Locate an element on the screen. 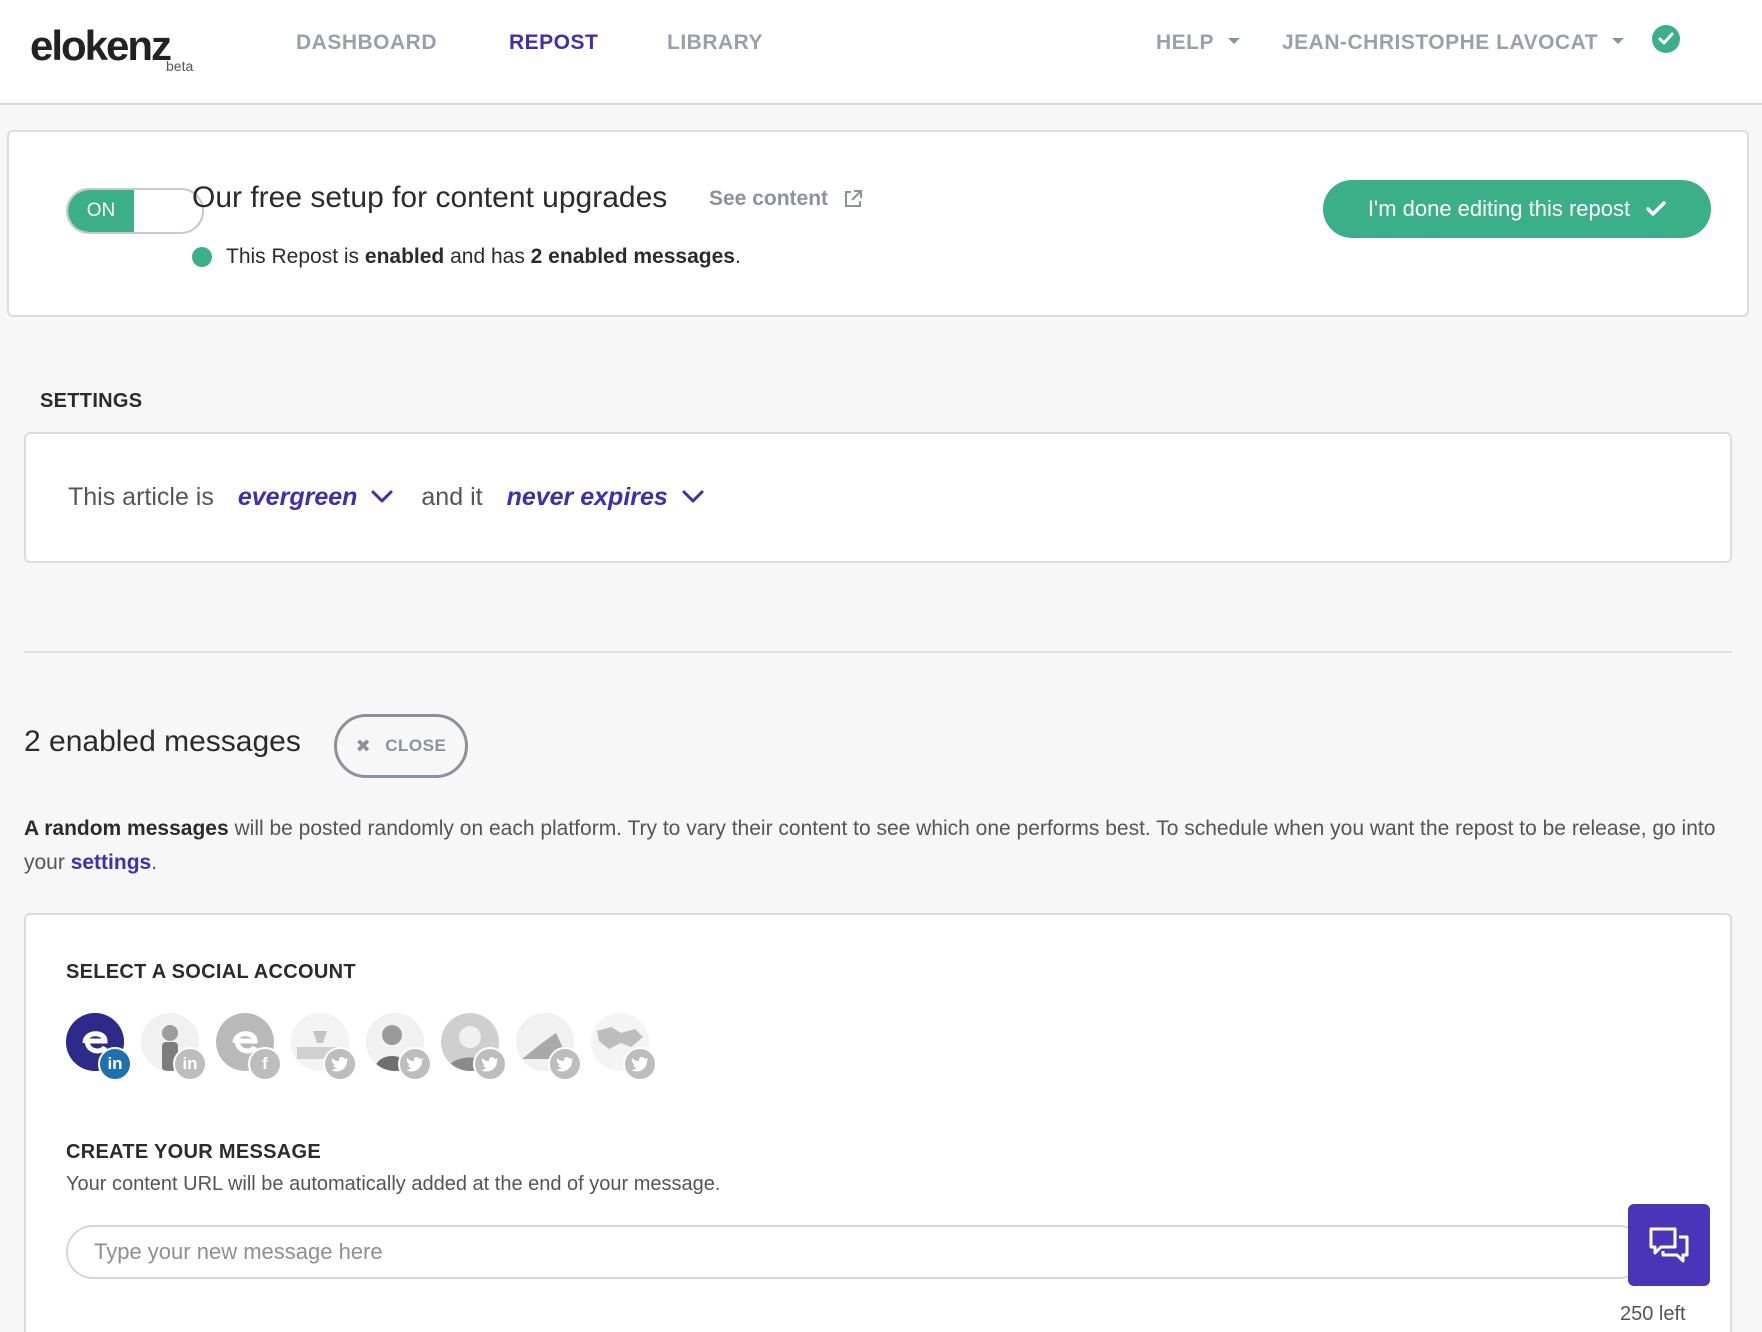 The width and height of the screenshot is (1762, 1332). user-menu: JEAN-CHRISTOPHE LAVOCAT is located at coordinates (1453, 43).